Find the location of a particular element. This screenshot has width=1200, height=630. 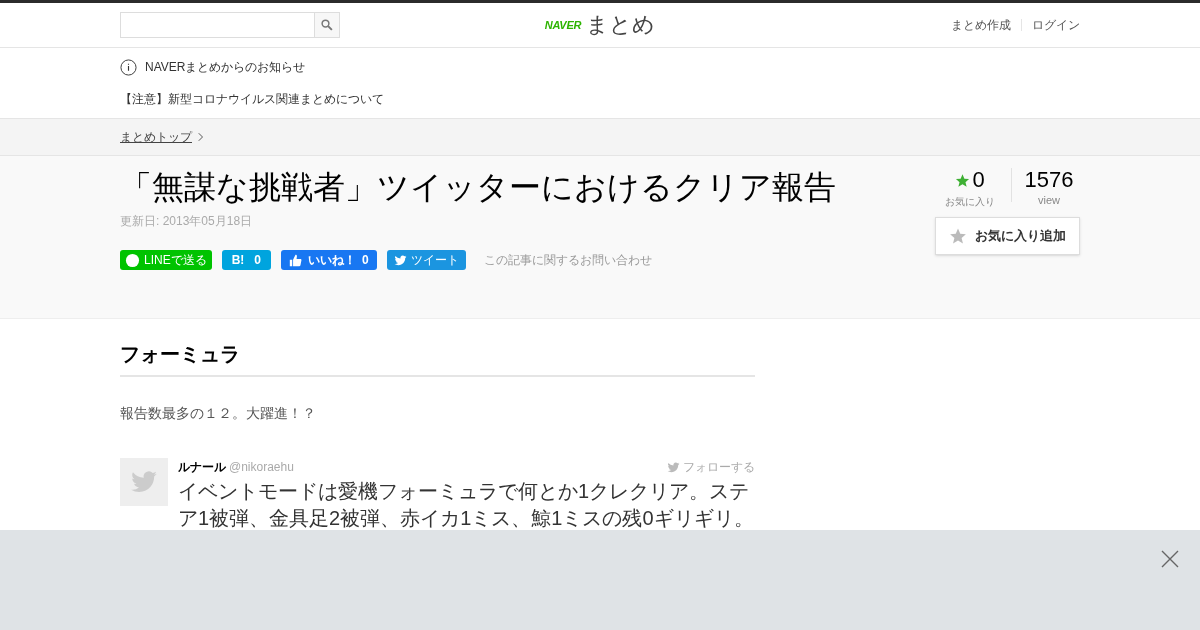

logo-title: まとめ is located at coordinates (621, 25).